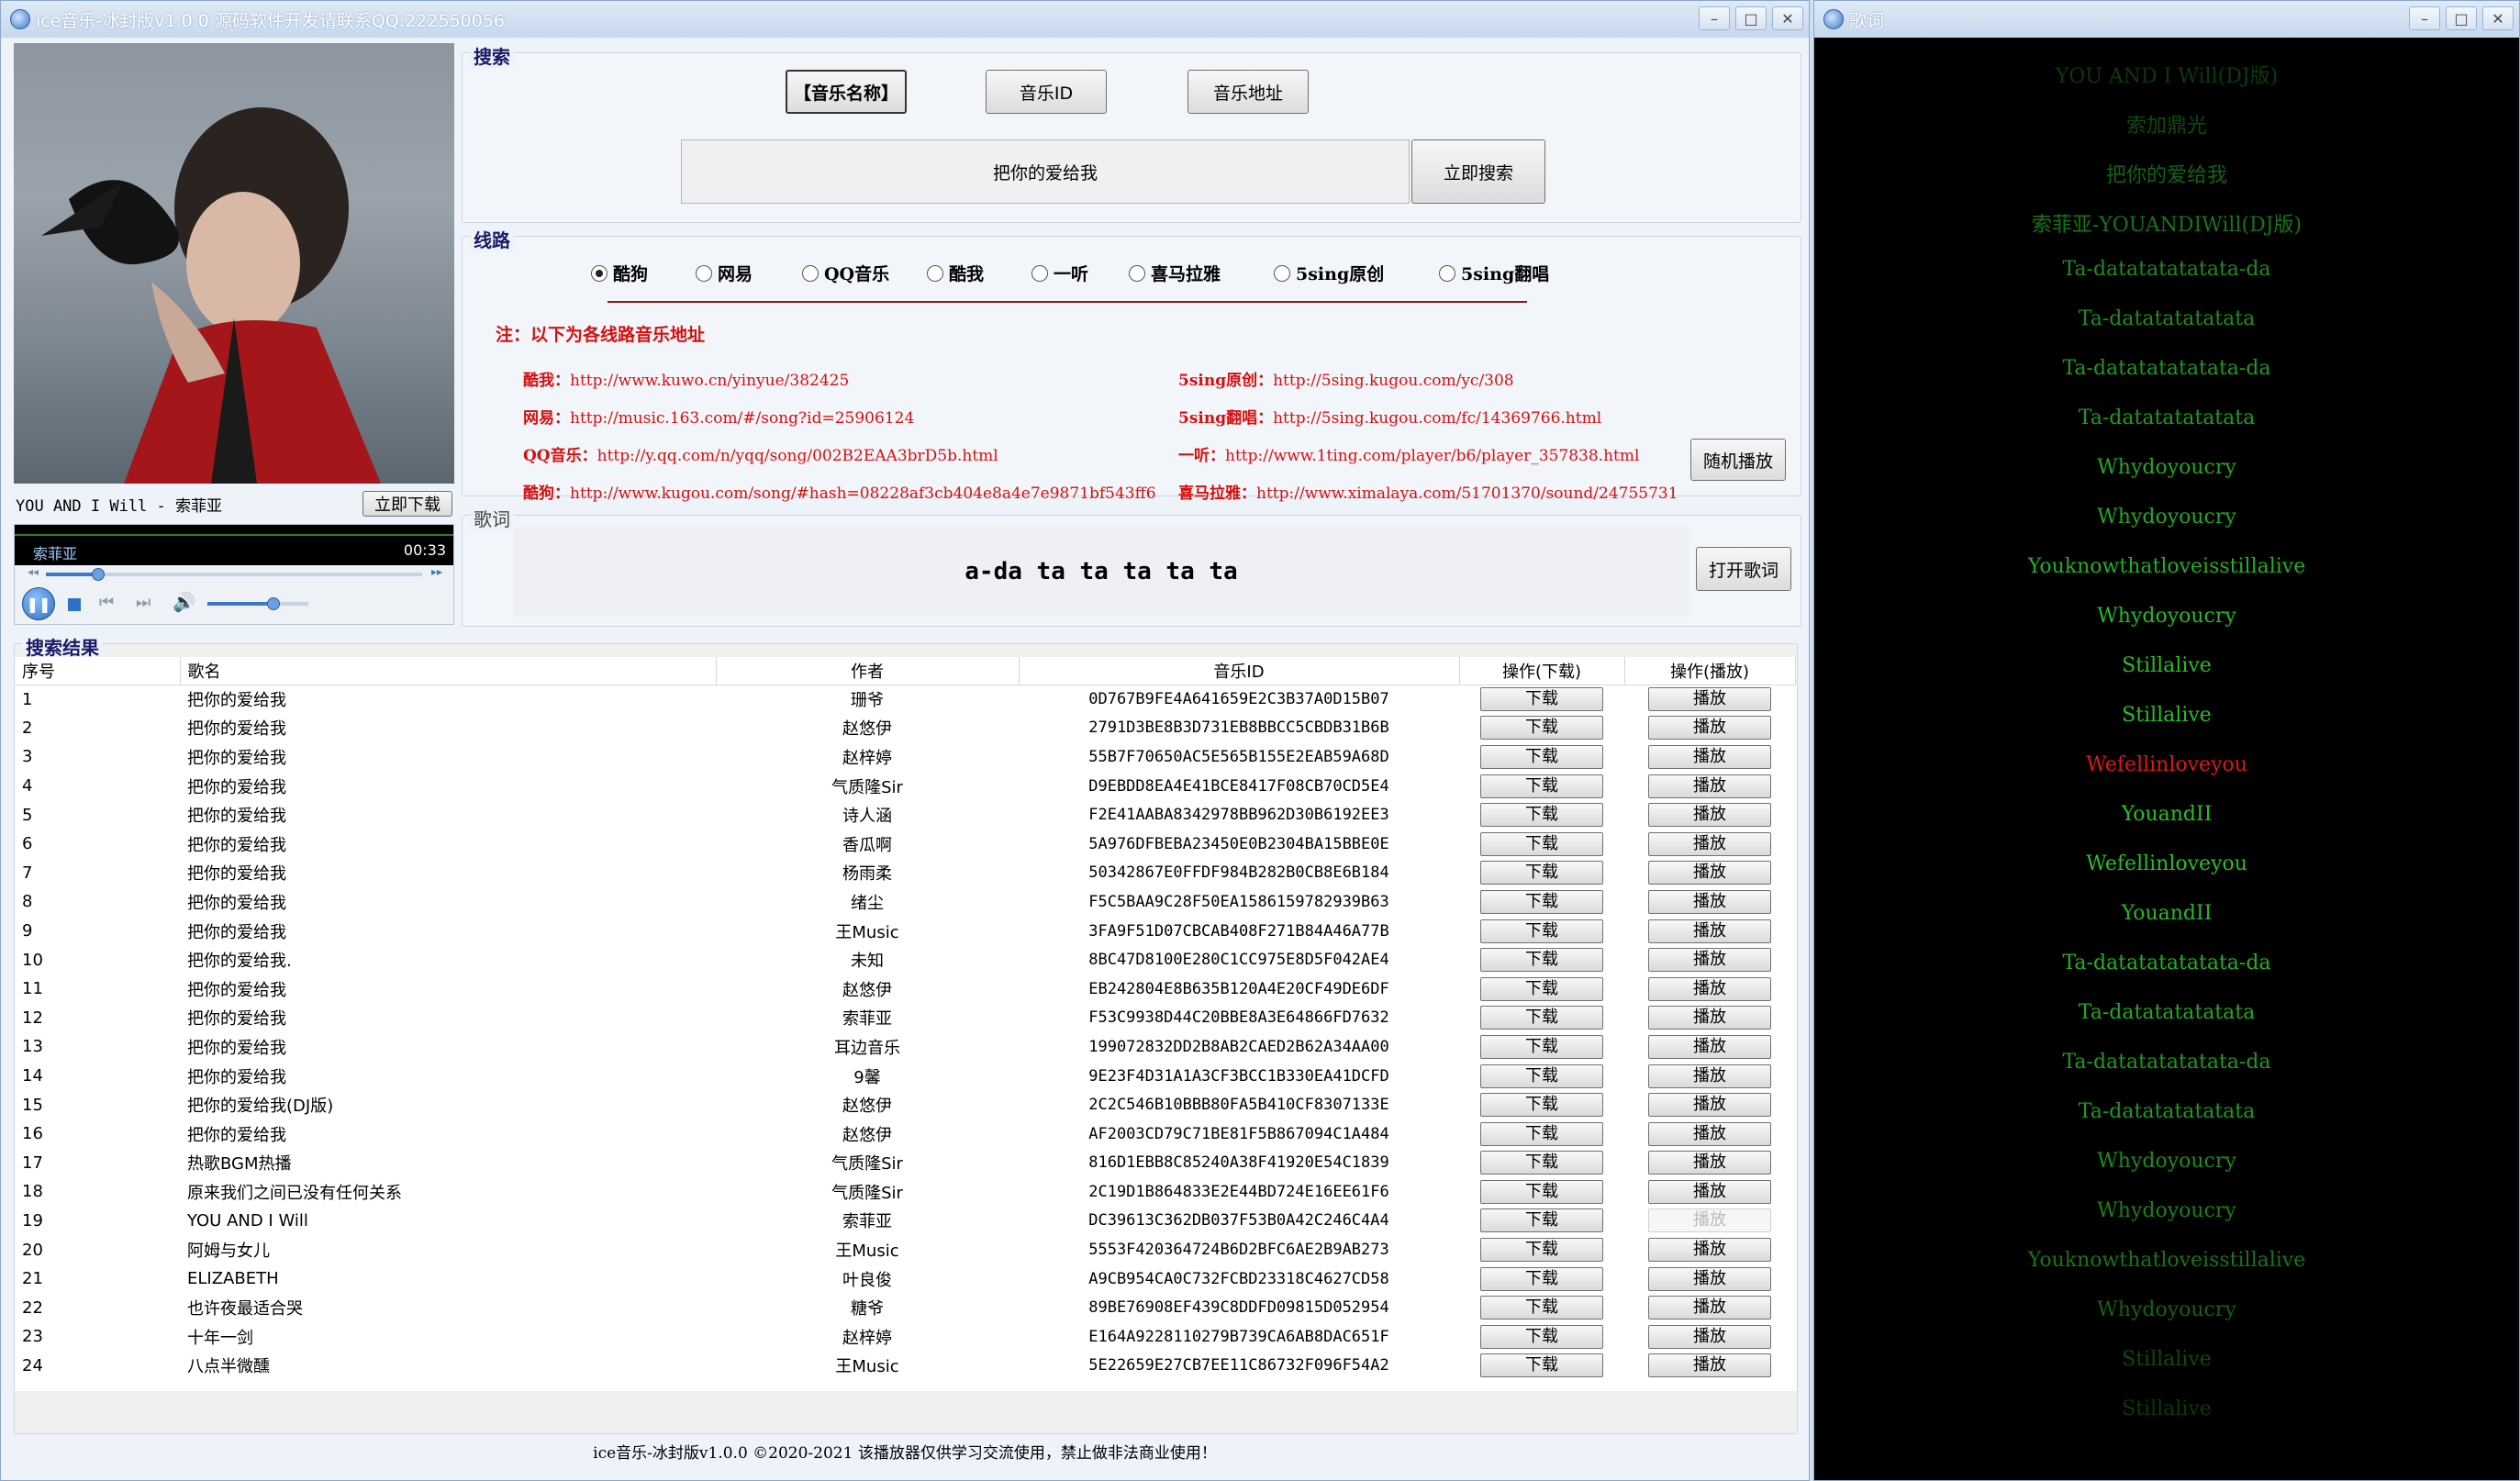 This screenshot has height=1481, width=2520. Describe the element at coordinates (709, 381) in the screenshot. I see `route-url-link: http://www.kuwo.cn/yinyue/382425` at that location.